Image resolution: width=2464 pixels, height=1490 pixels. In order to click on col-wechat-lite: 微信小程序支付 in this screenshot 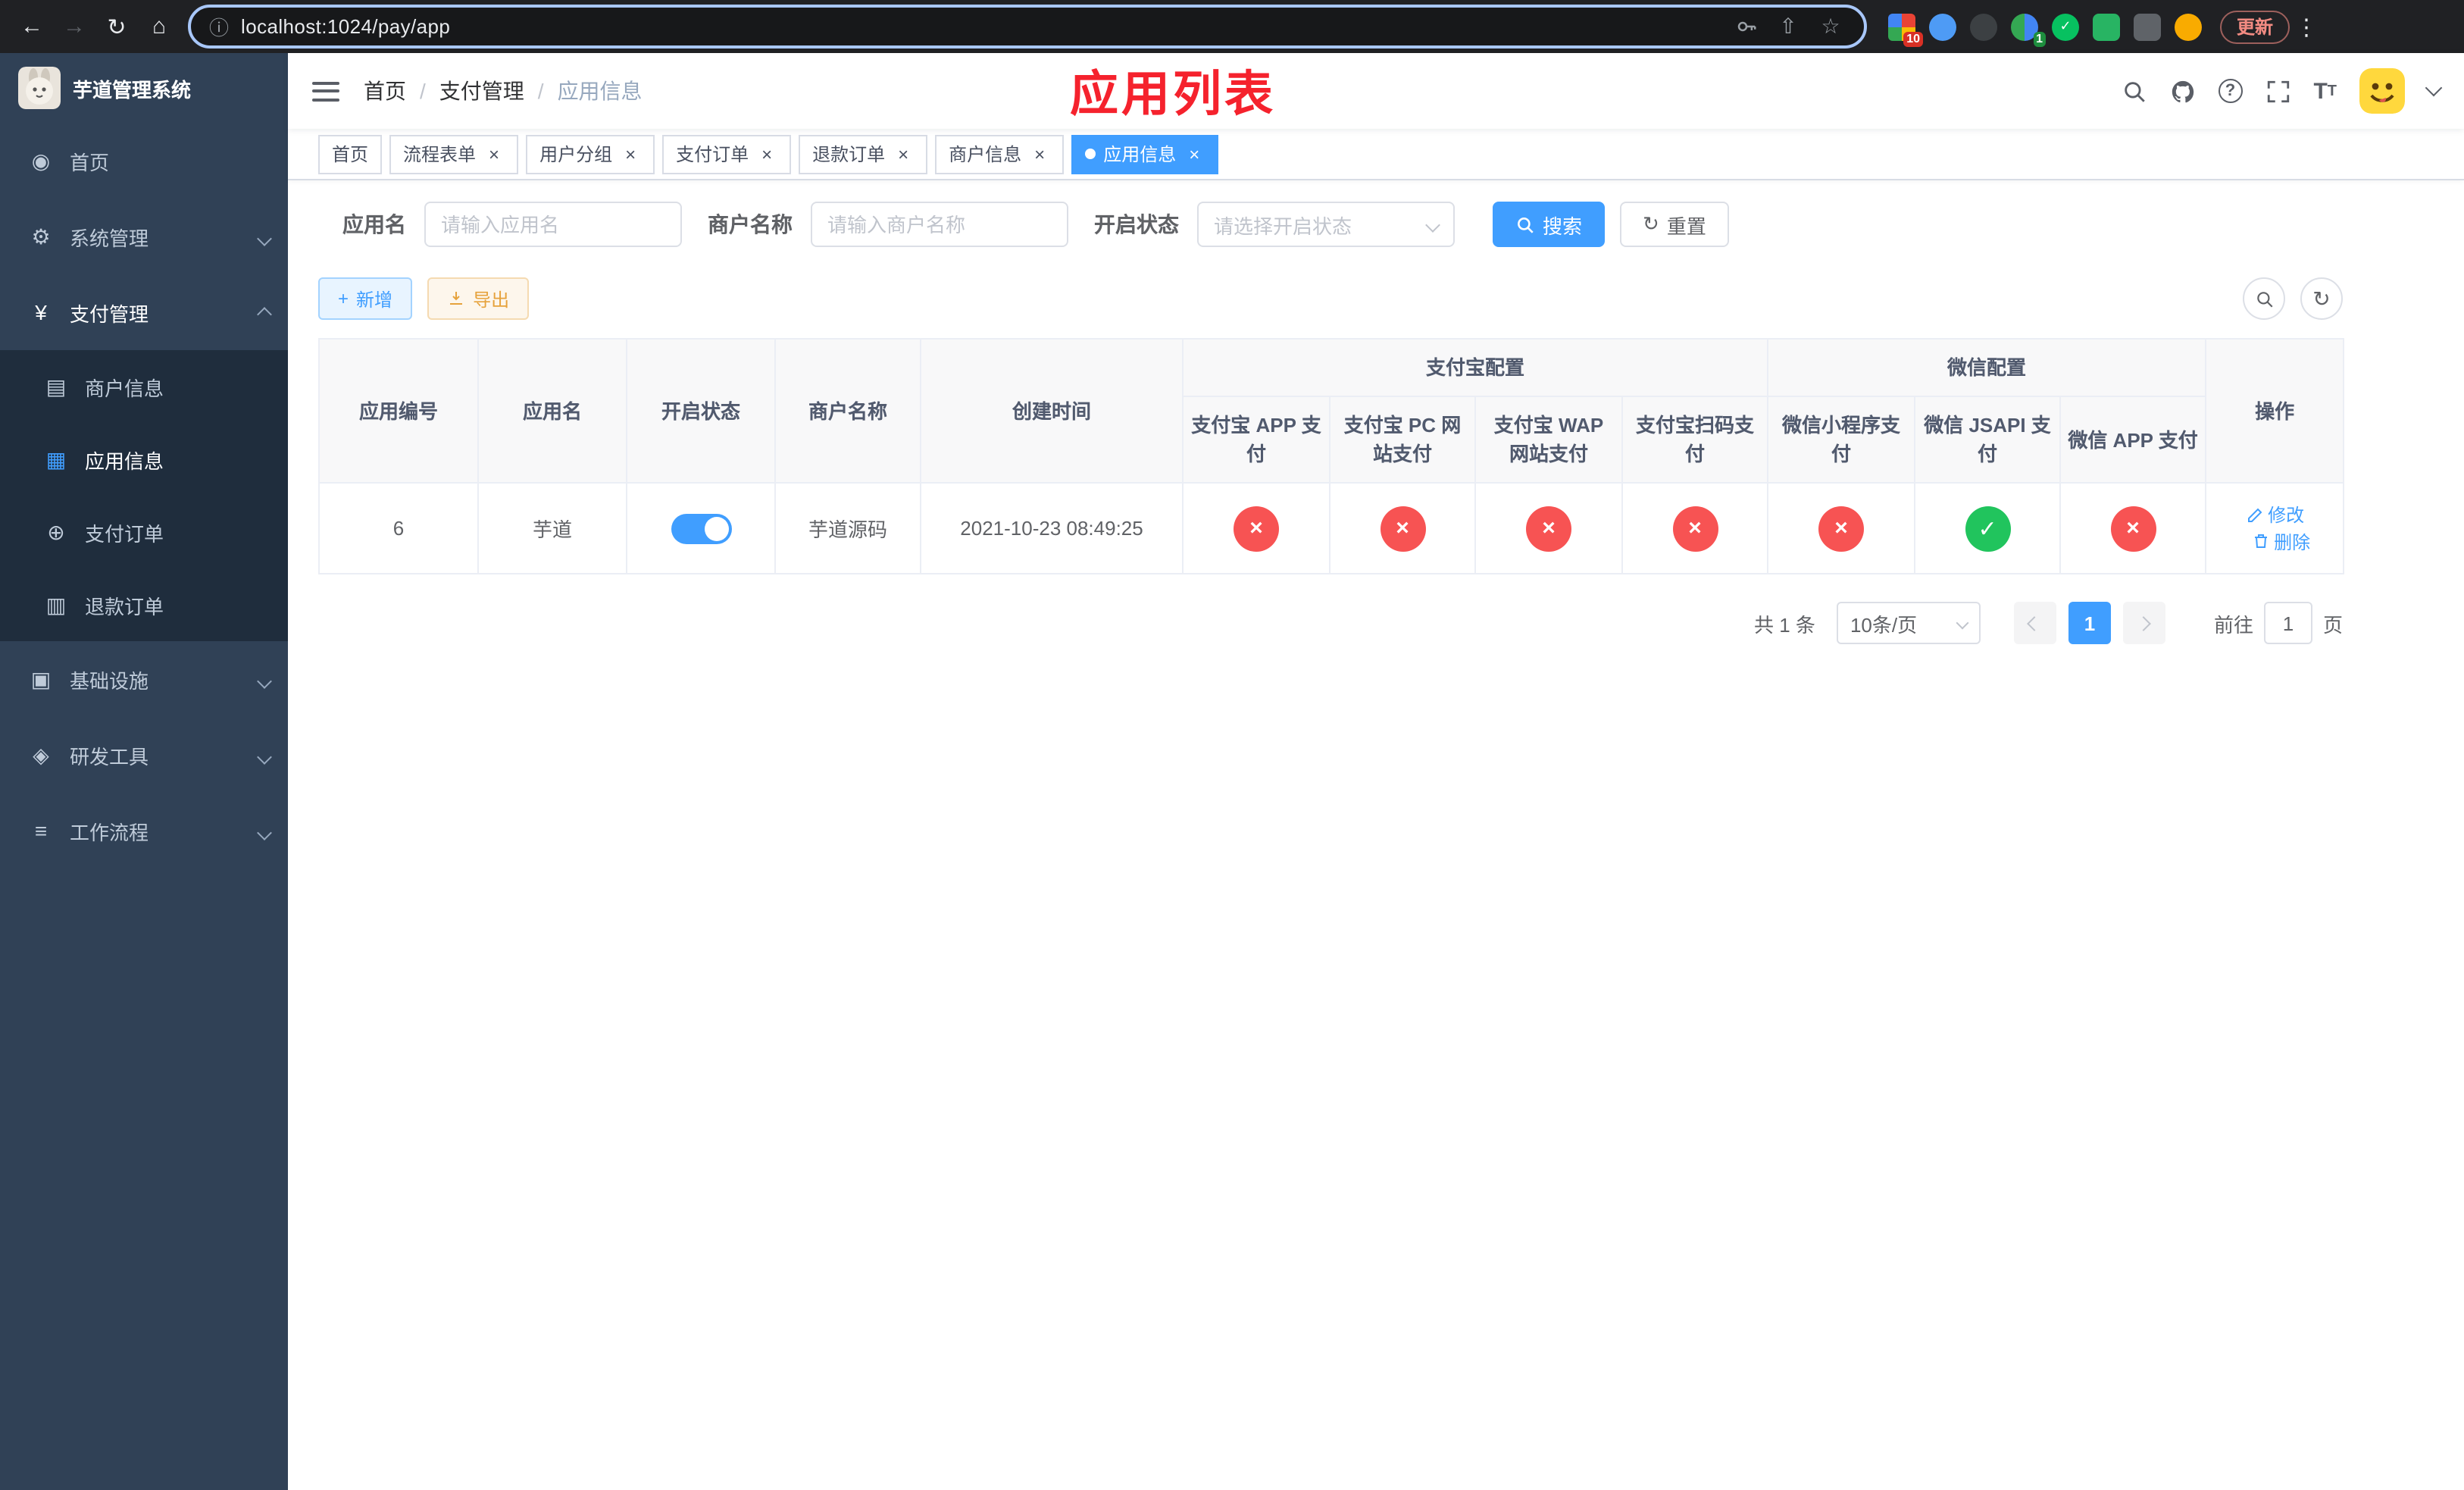, I will do `click(1841, 440)`.